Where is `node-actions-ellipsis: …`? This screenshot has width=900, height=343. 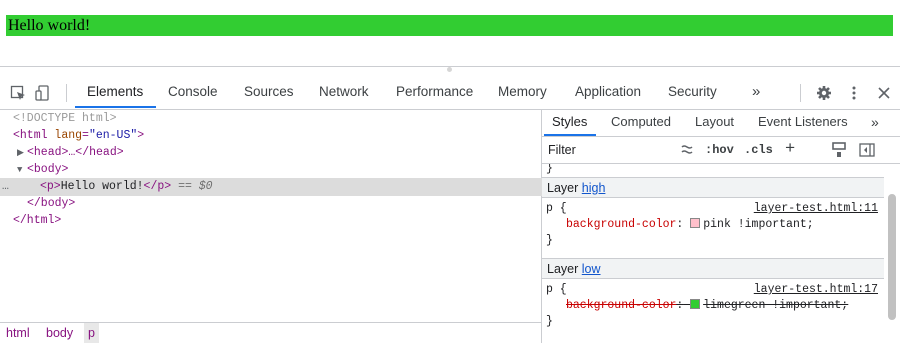 node-actions-ellipsis: … is located at coordinates (5, 187).